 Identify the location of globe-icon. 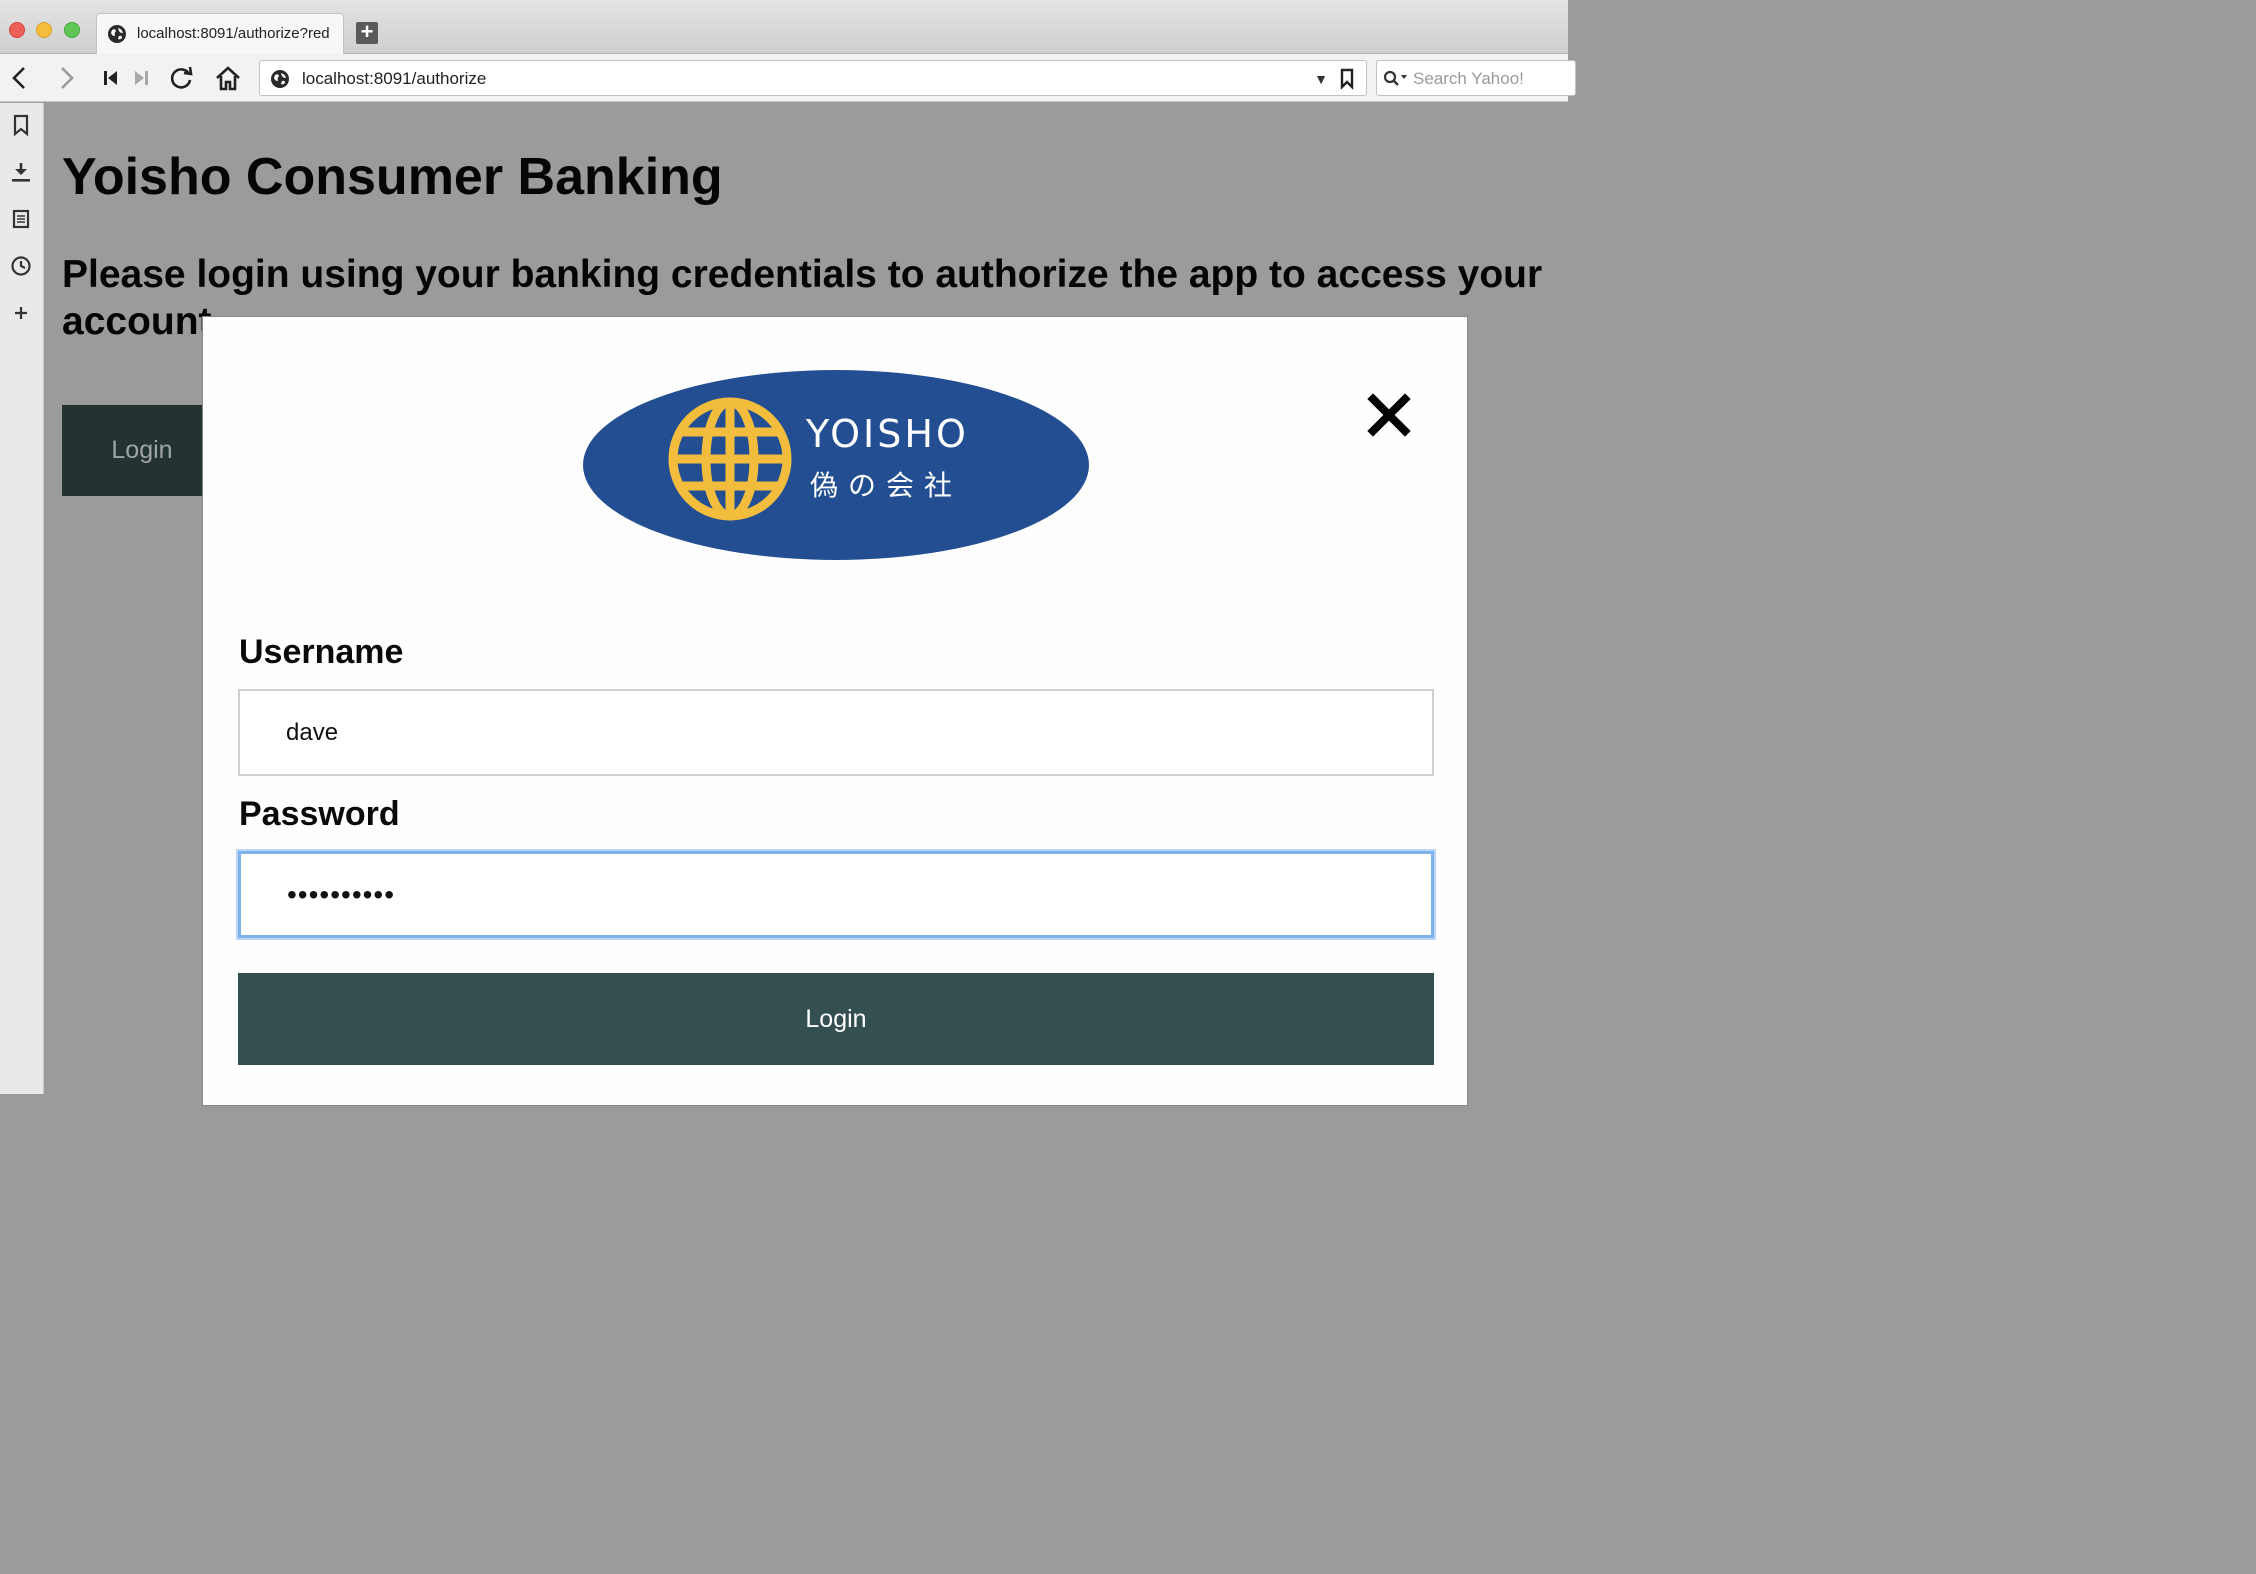
(117, 34).